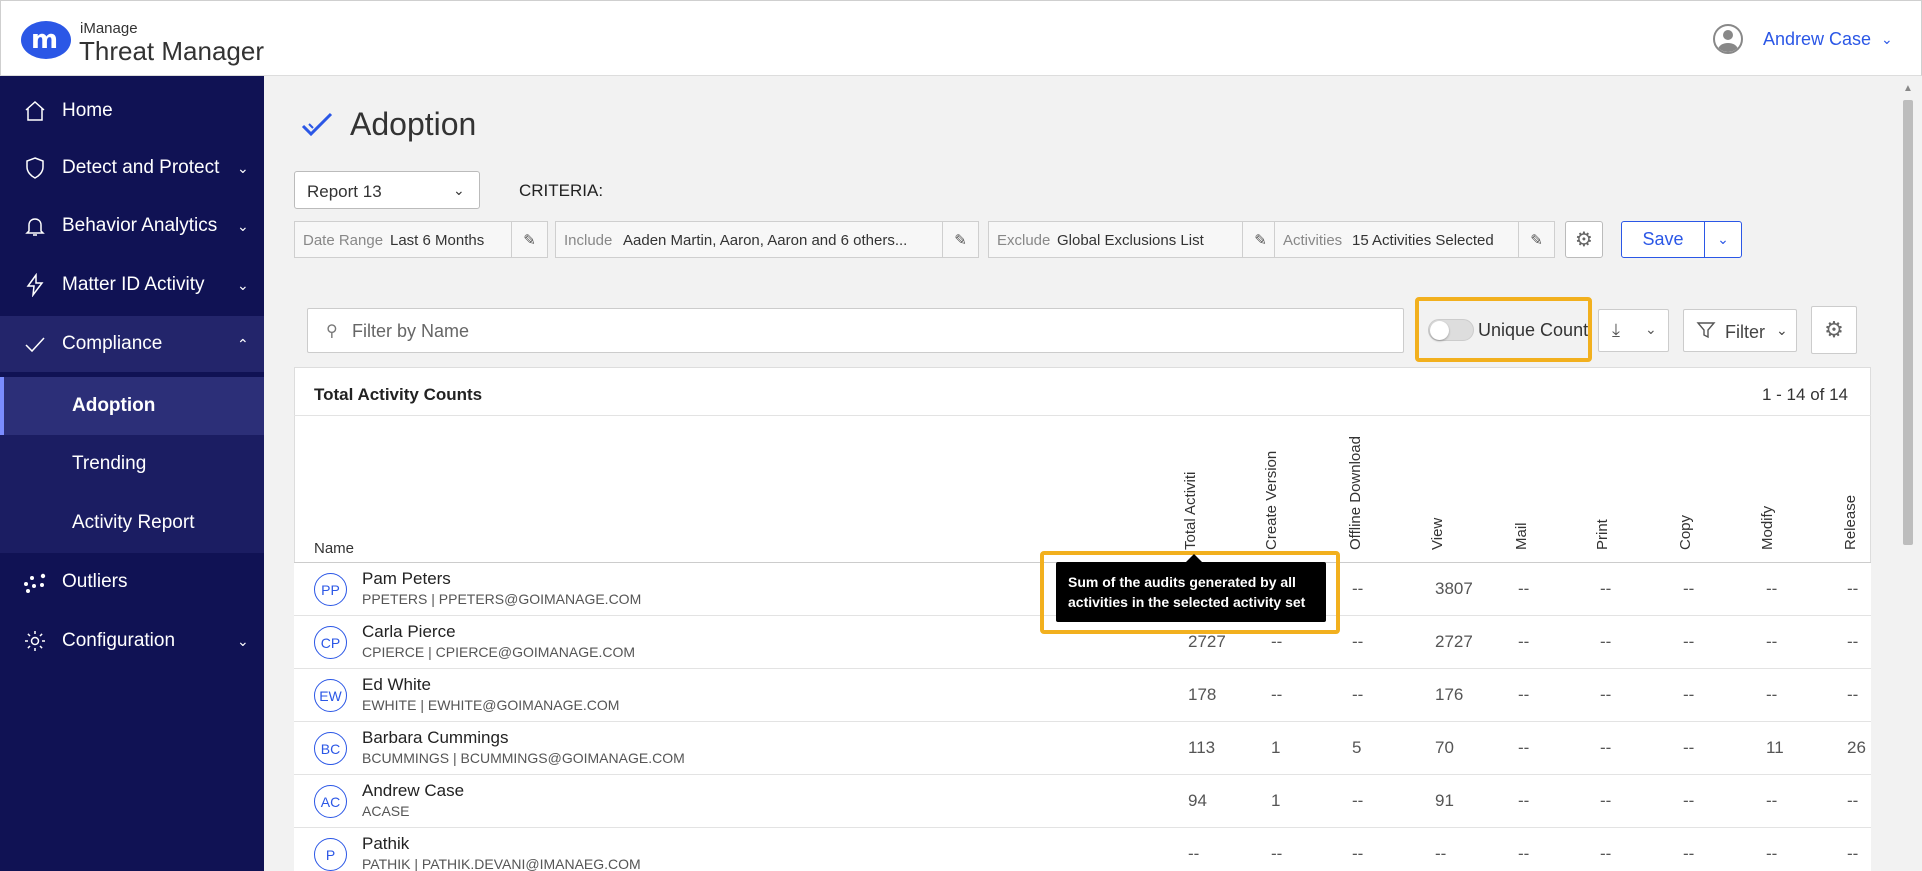 The width and height of the screenshot is (1922, 871). I want to click on sidebar-item-outliers: Outliers, so click(132, 582).